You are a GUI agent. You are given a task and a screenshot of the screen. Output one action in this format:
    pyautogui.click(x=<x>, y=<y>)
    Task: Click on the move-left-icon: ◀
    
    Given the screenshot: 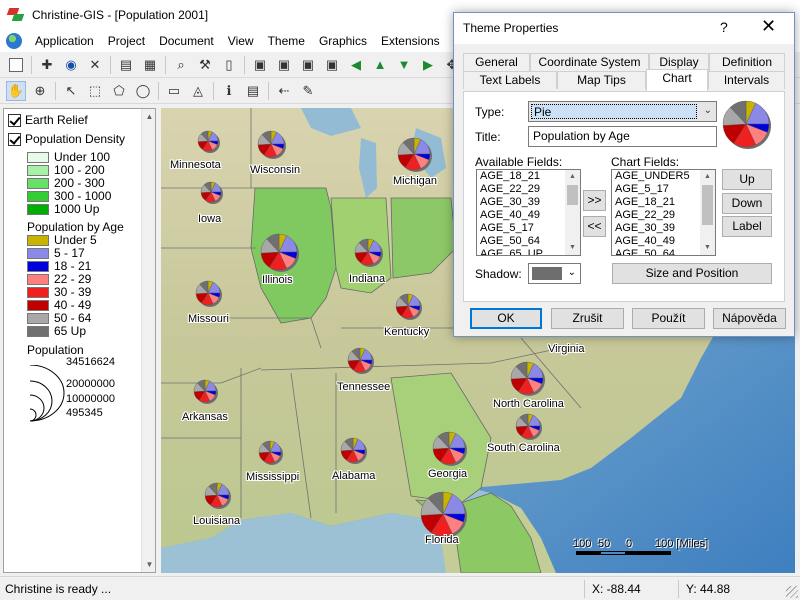 What is the action you would take?
    pyautogui.click(x=356, y=65)
    